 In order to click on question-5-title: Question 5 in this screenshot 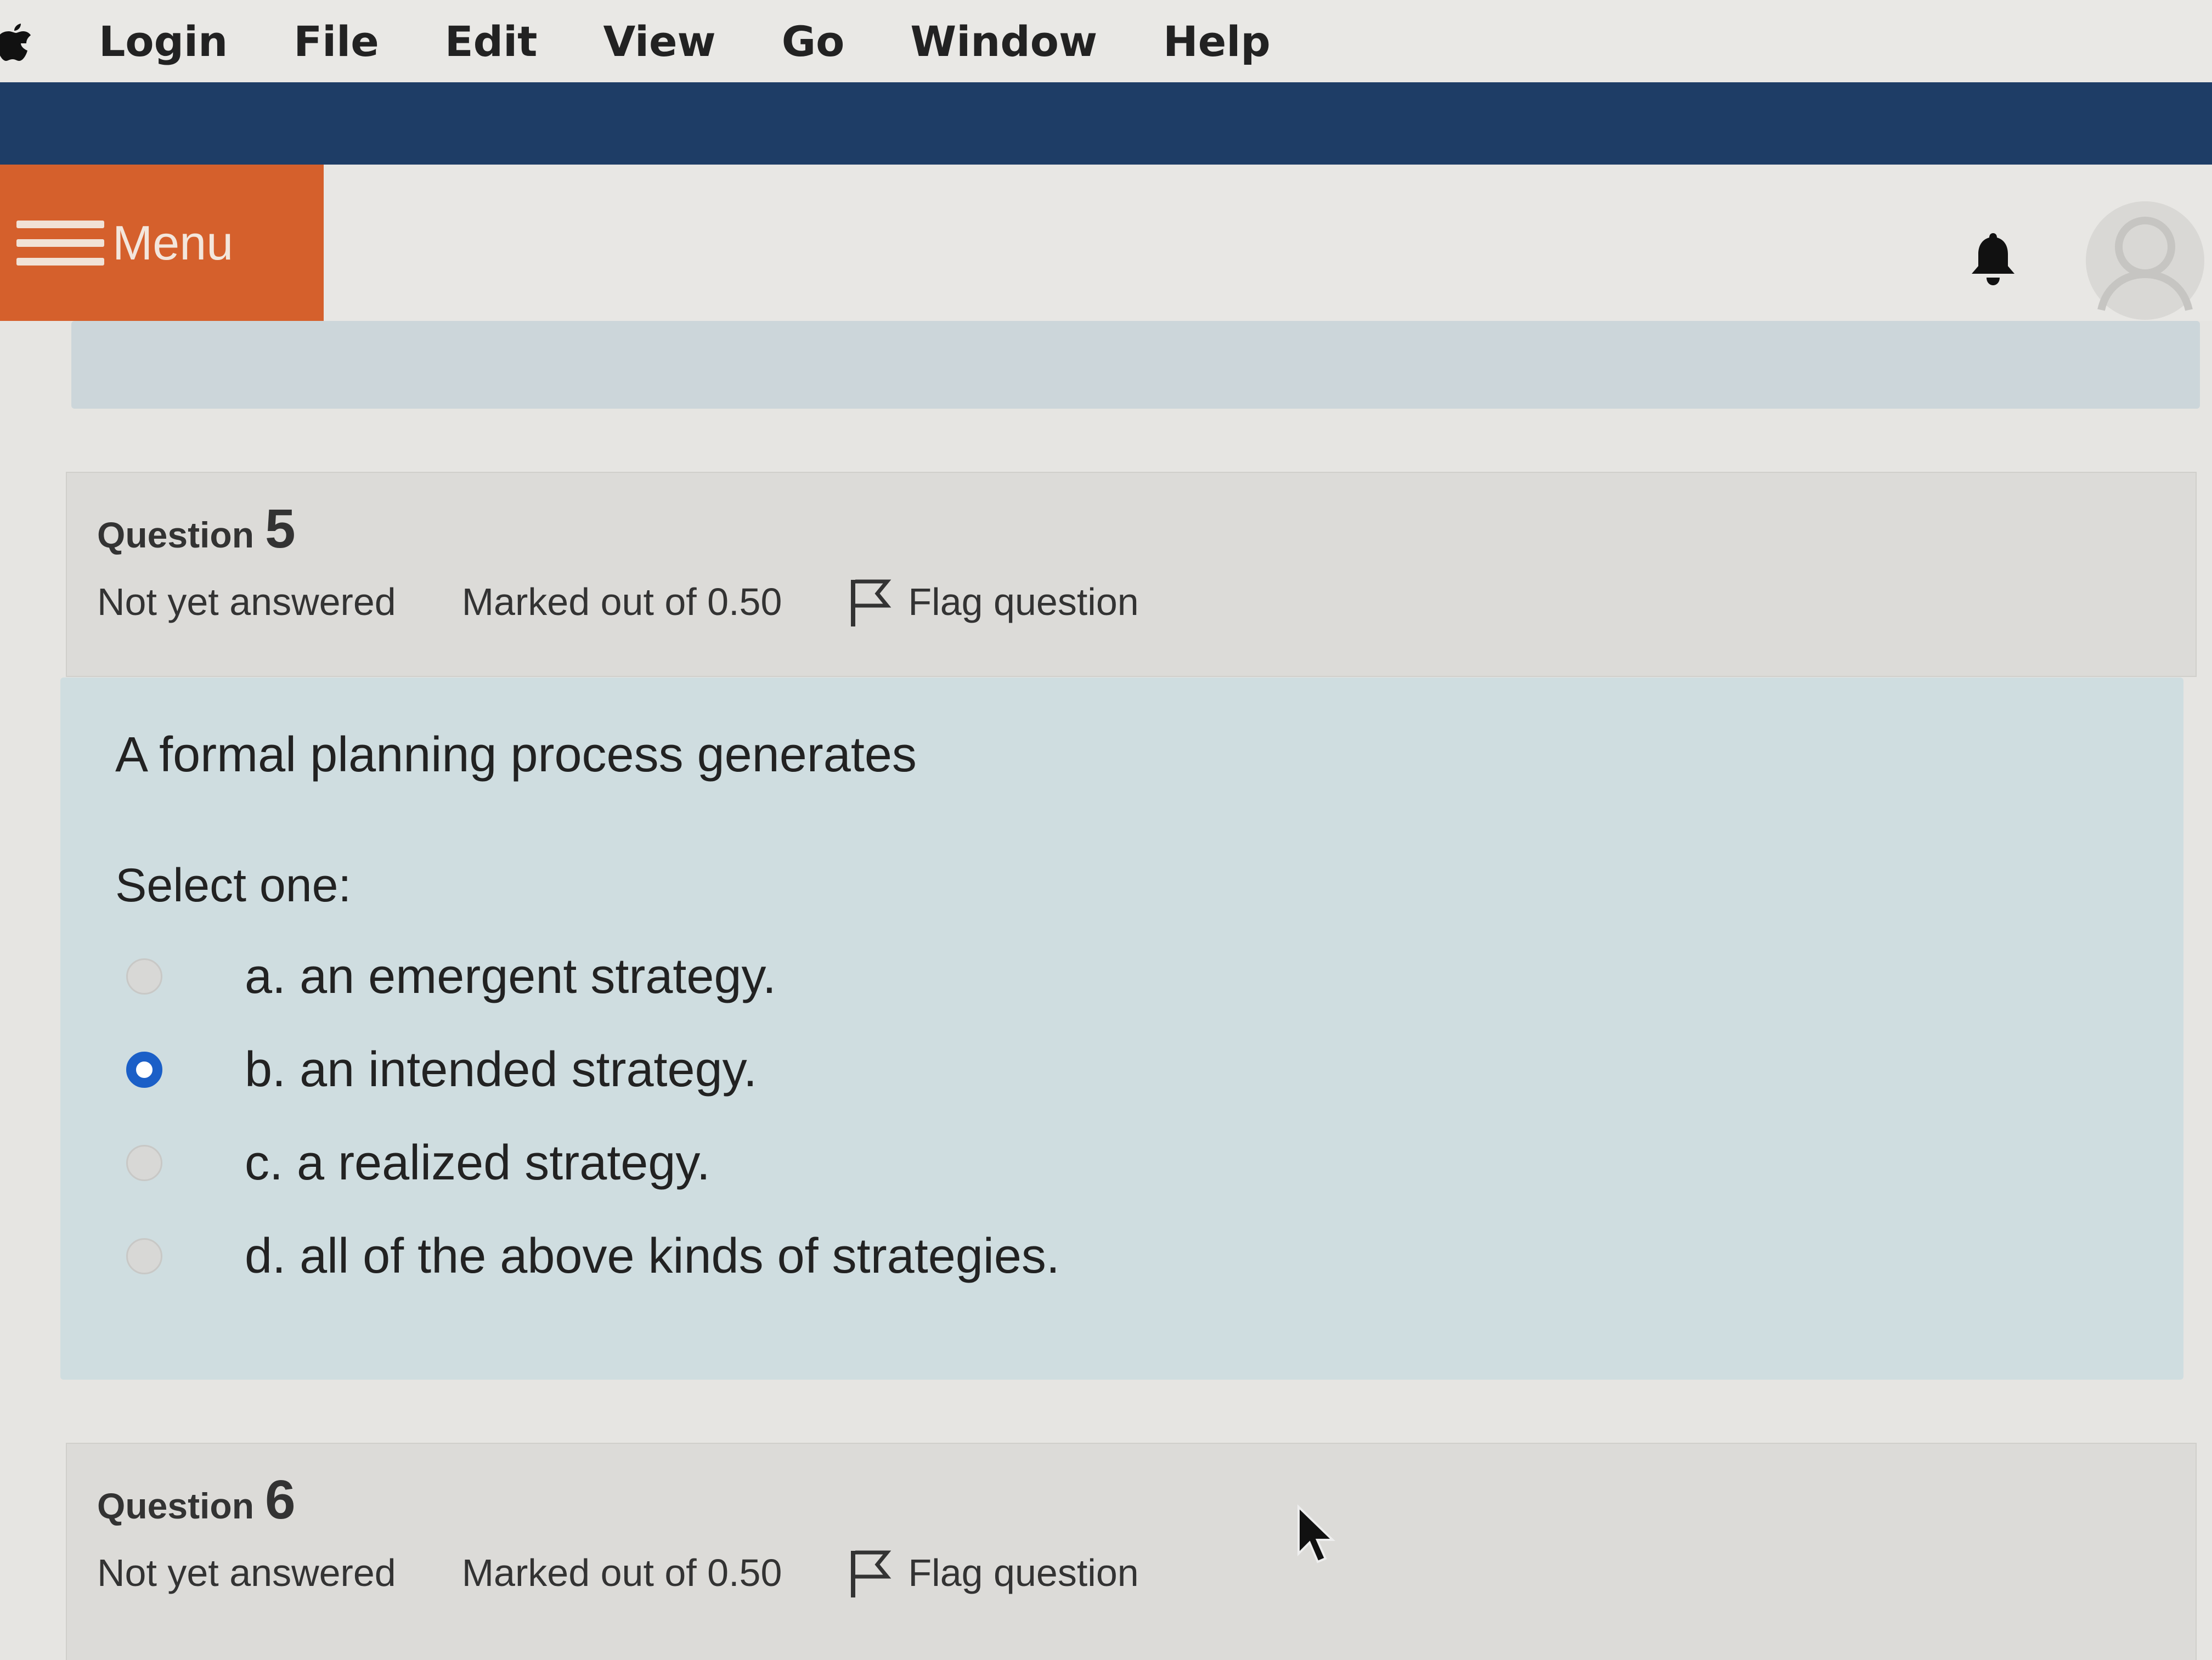, I will do `click(196, 529)`.